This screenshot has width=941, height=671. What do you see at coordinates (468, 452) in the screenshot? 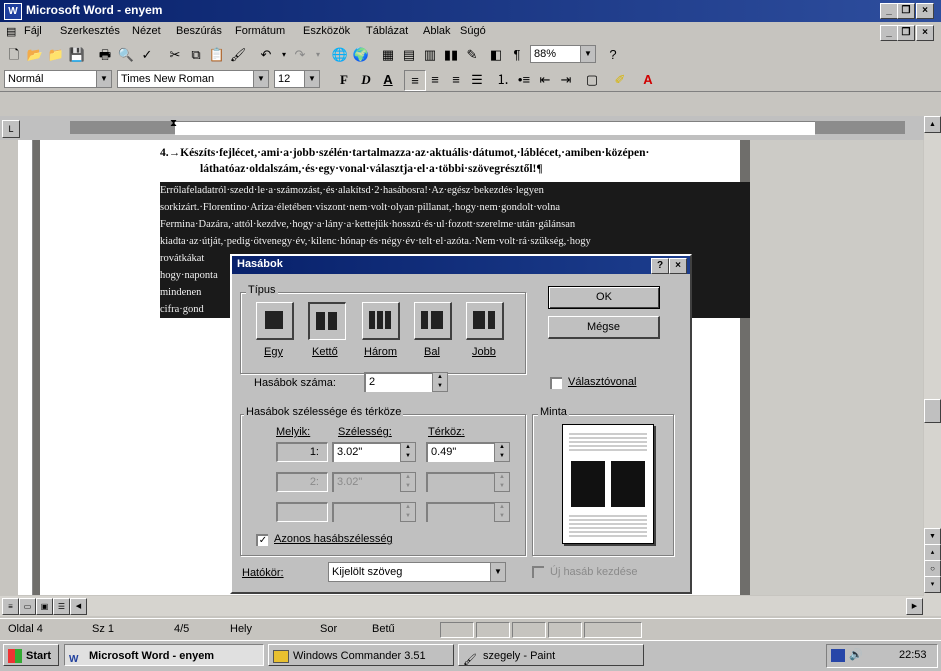
I see `col-spacing-1-stepper: 0.49" ▲ ▼` at bounding box center [468, 452].